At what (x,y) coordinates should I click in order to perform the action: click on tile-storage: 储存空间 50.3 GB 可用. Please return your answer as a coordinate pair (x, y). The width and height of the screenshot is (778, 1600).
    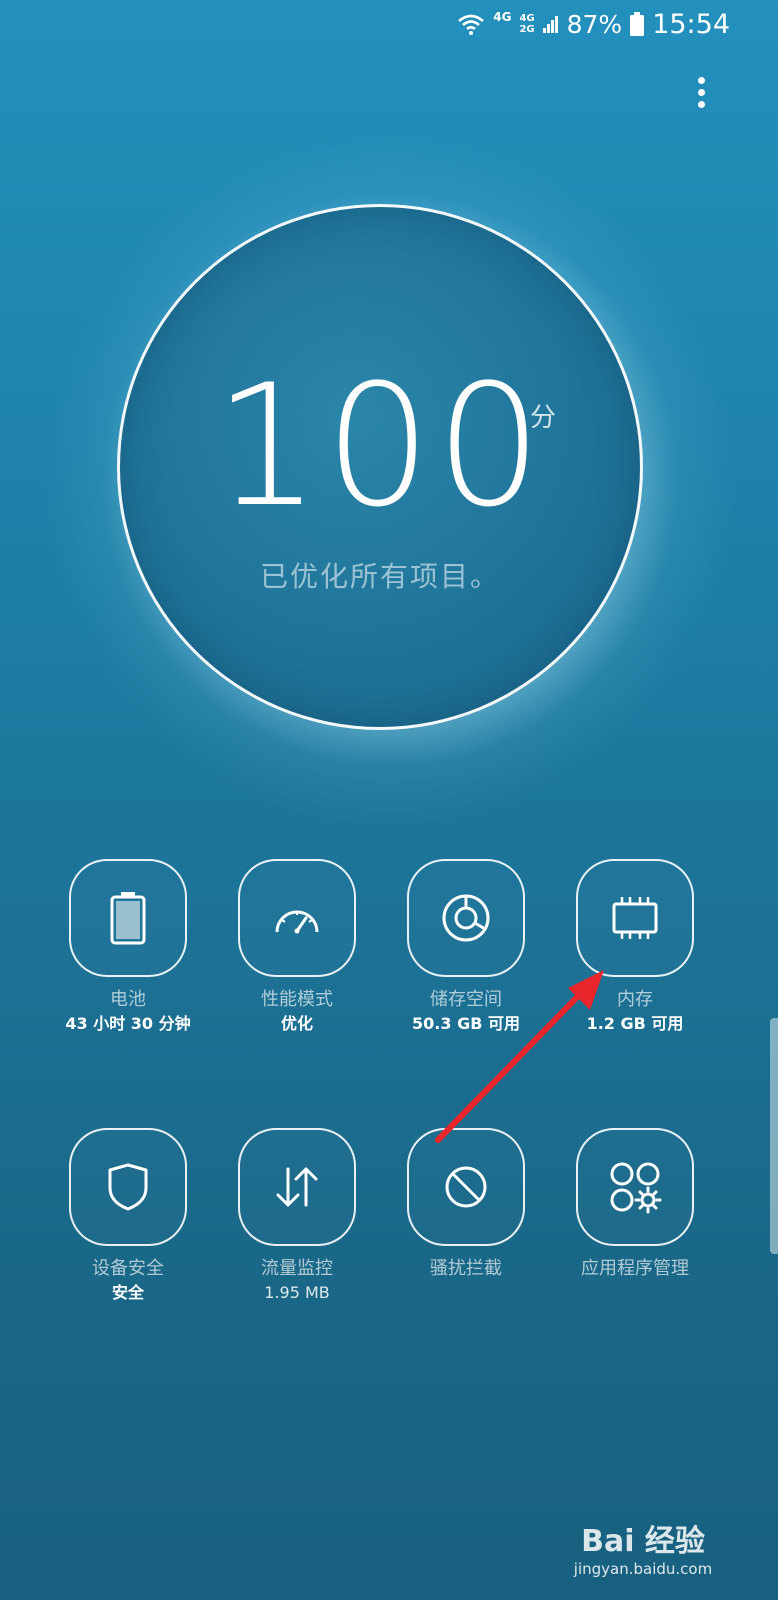
    Looking at the image, I should click on (466, 947).